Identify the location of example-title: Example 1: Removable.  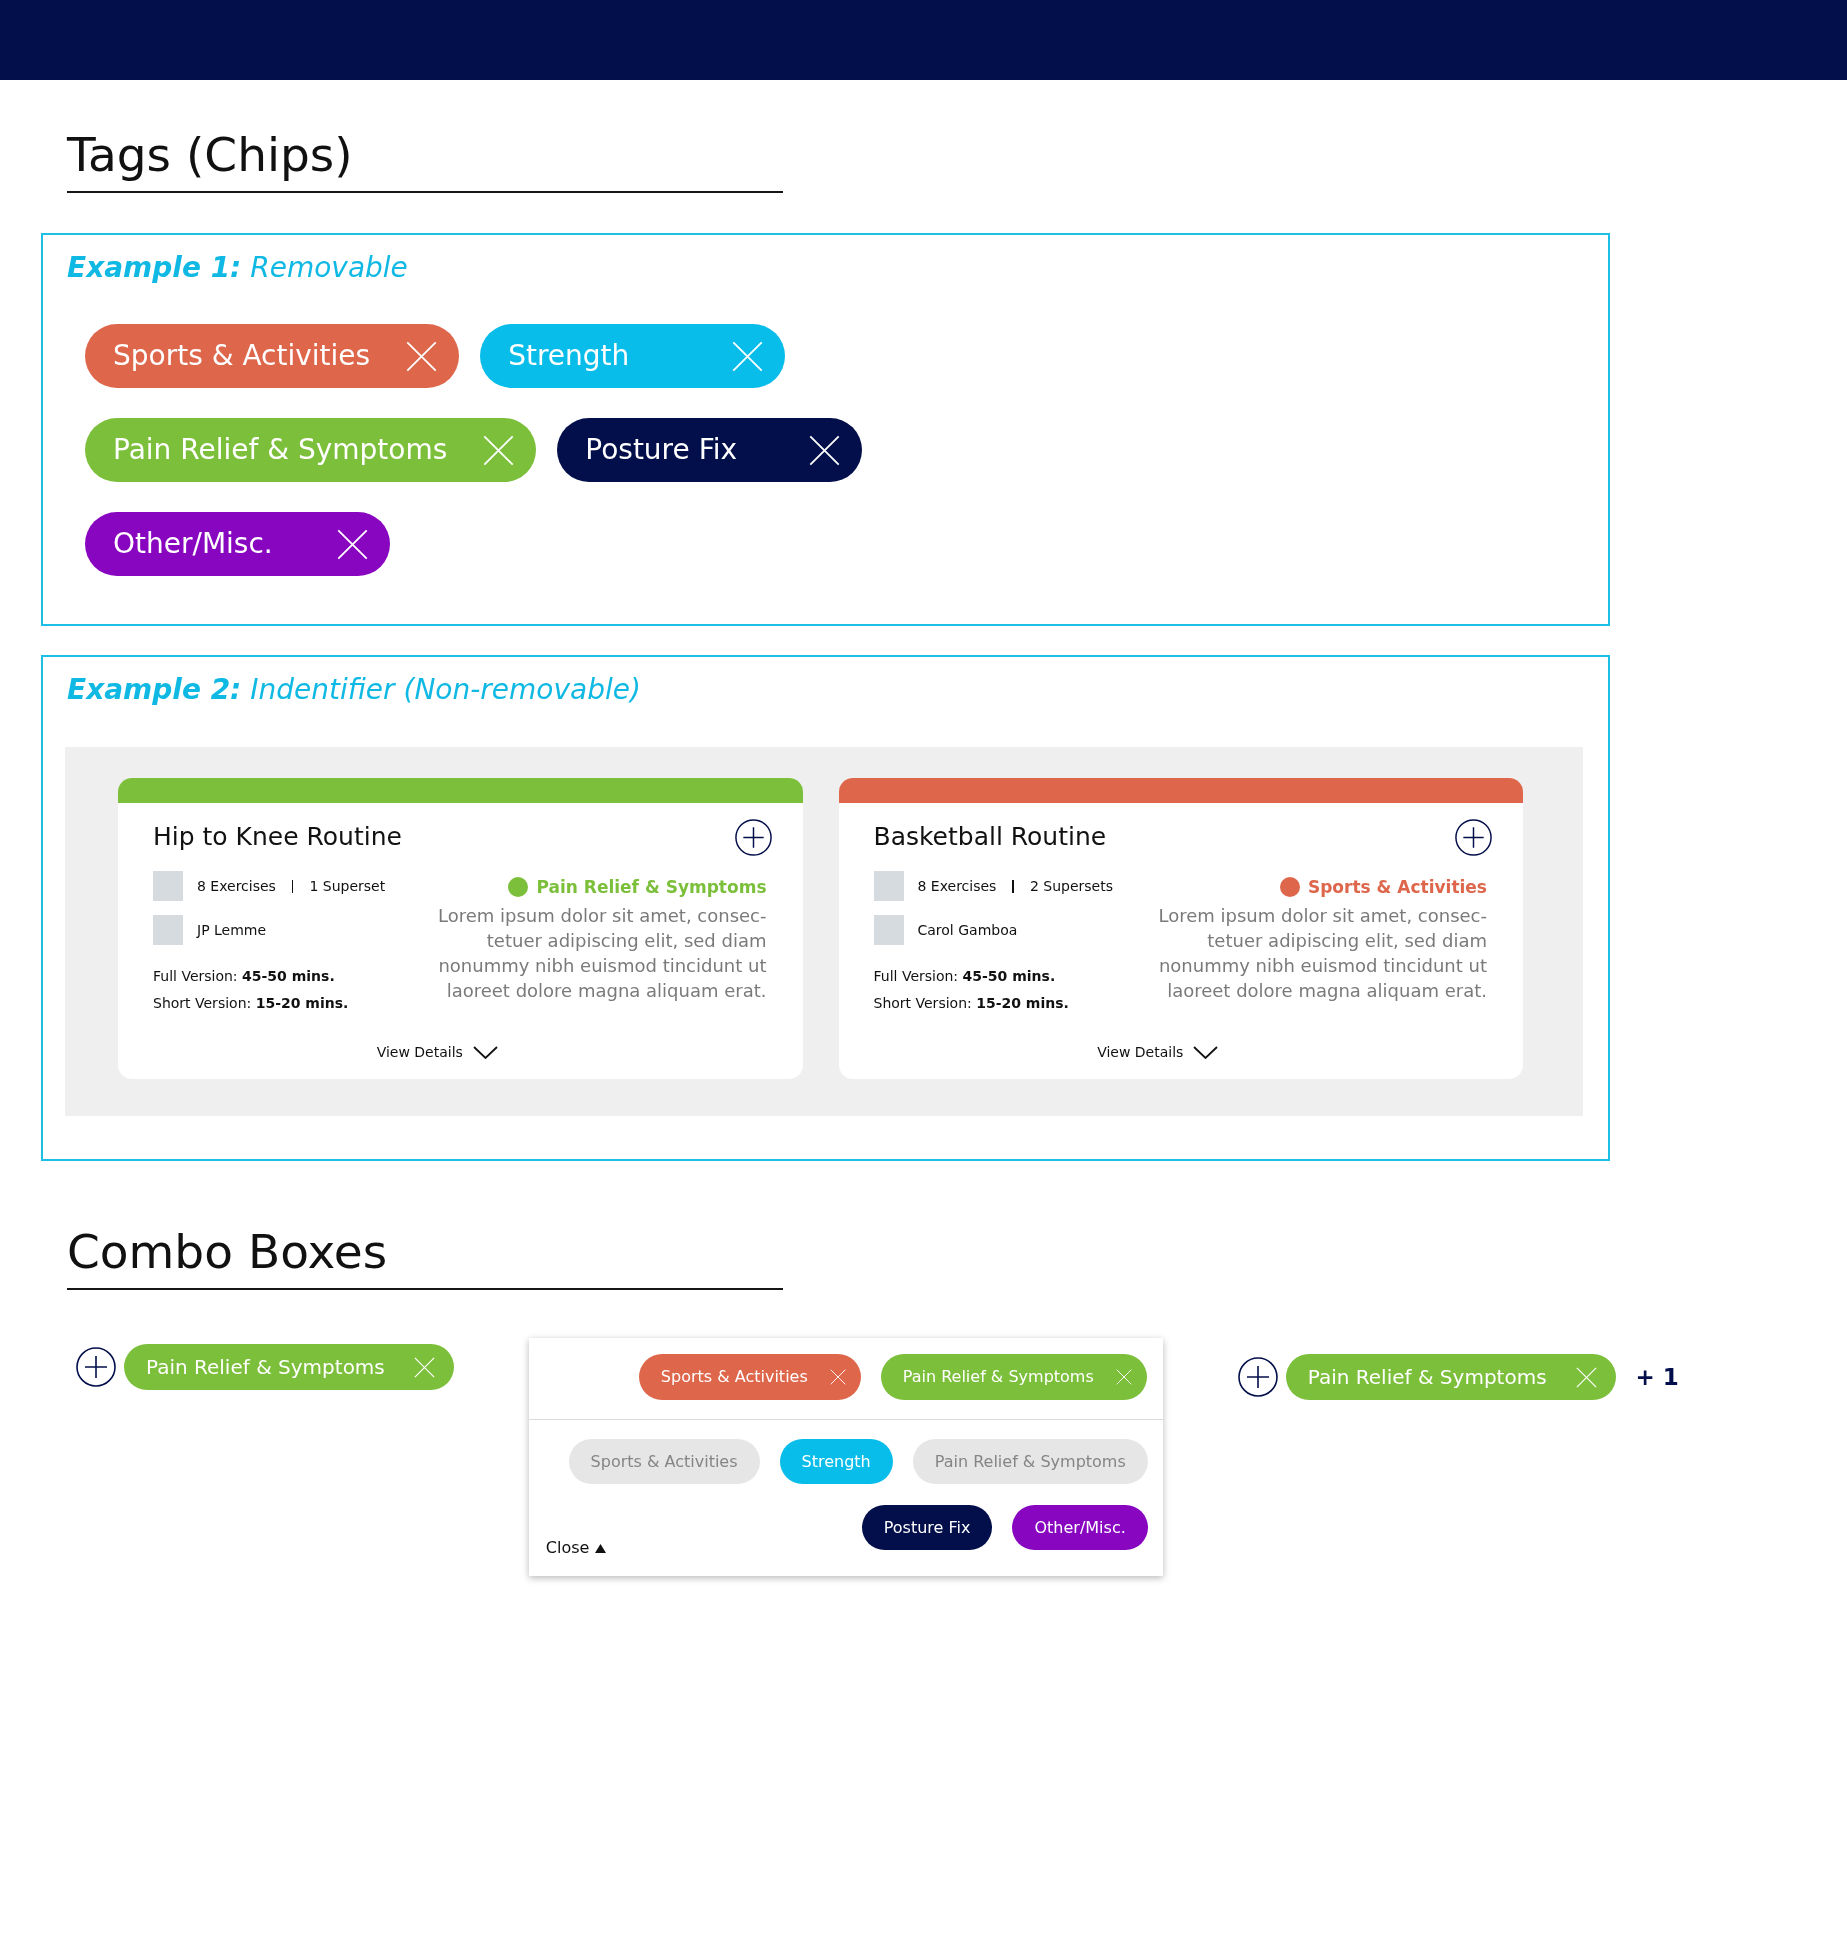
(237, 268).